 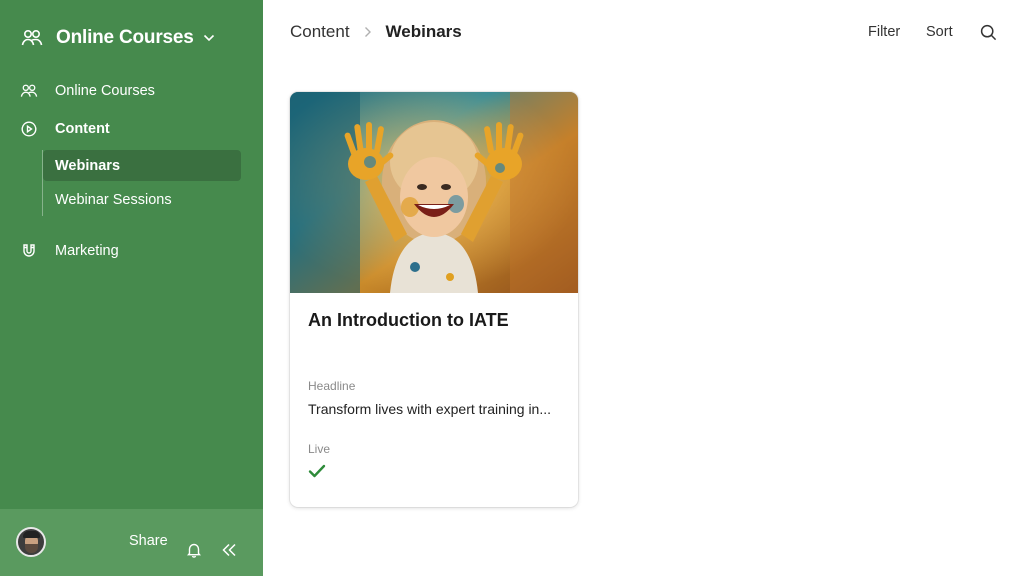 What do you see at coordinates (988, 32) in the screenshot?
I see `search-icon` at bounding box center [988, 32].